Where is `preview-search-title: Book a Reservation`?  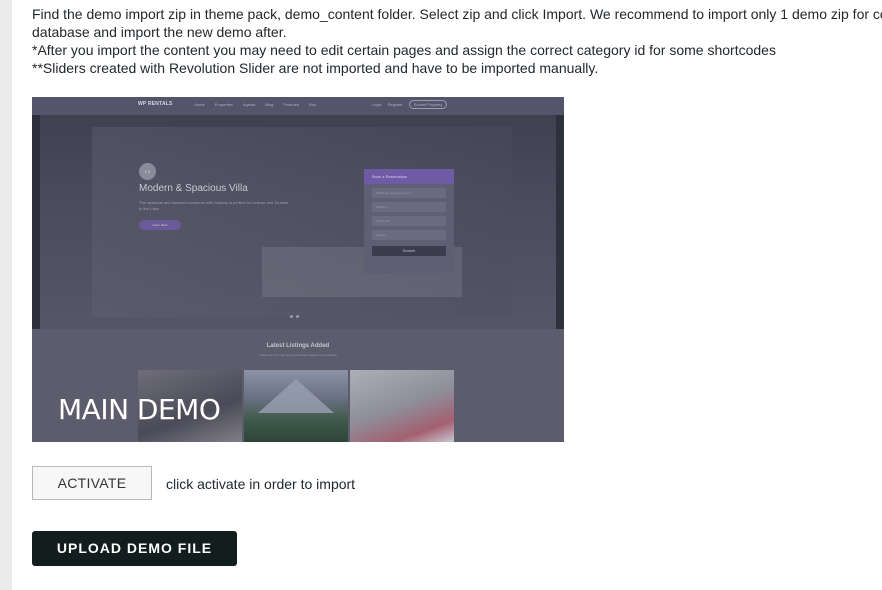 preview-search-title: Book a Reservation is located at coordinates (409, 176).